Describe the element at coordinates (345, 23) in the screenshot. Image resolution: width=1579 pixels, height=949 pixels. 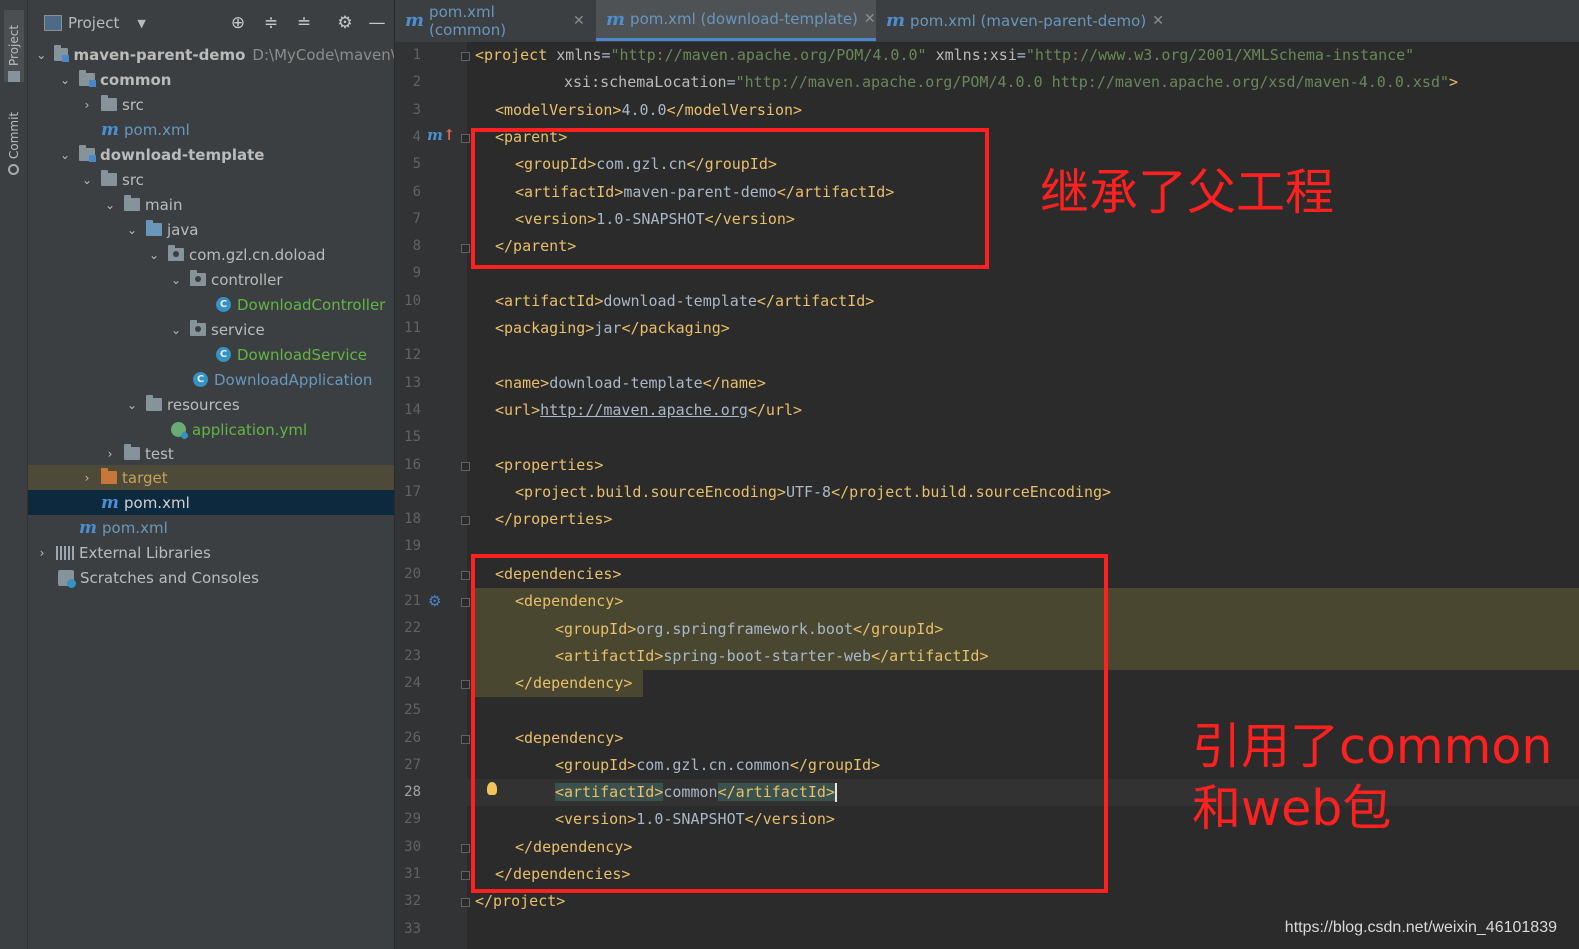
I see `gear-icon: ⚙` at that location.